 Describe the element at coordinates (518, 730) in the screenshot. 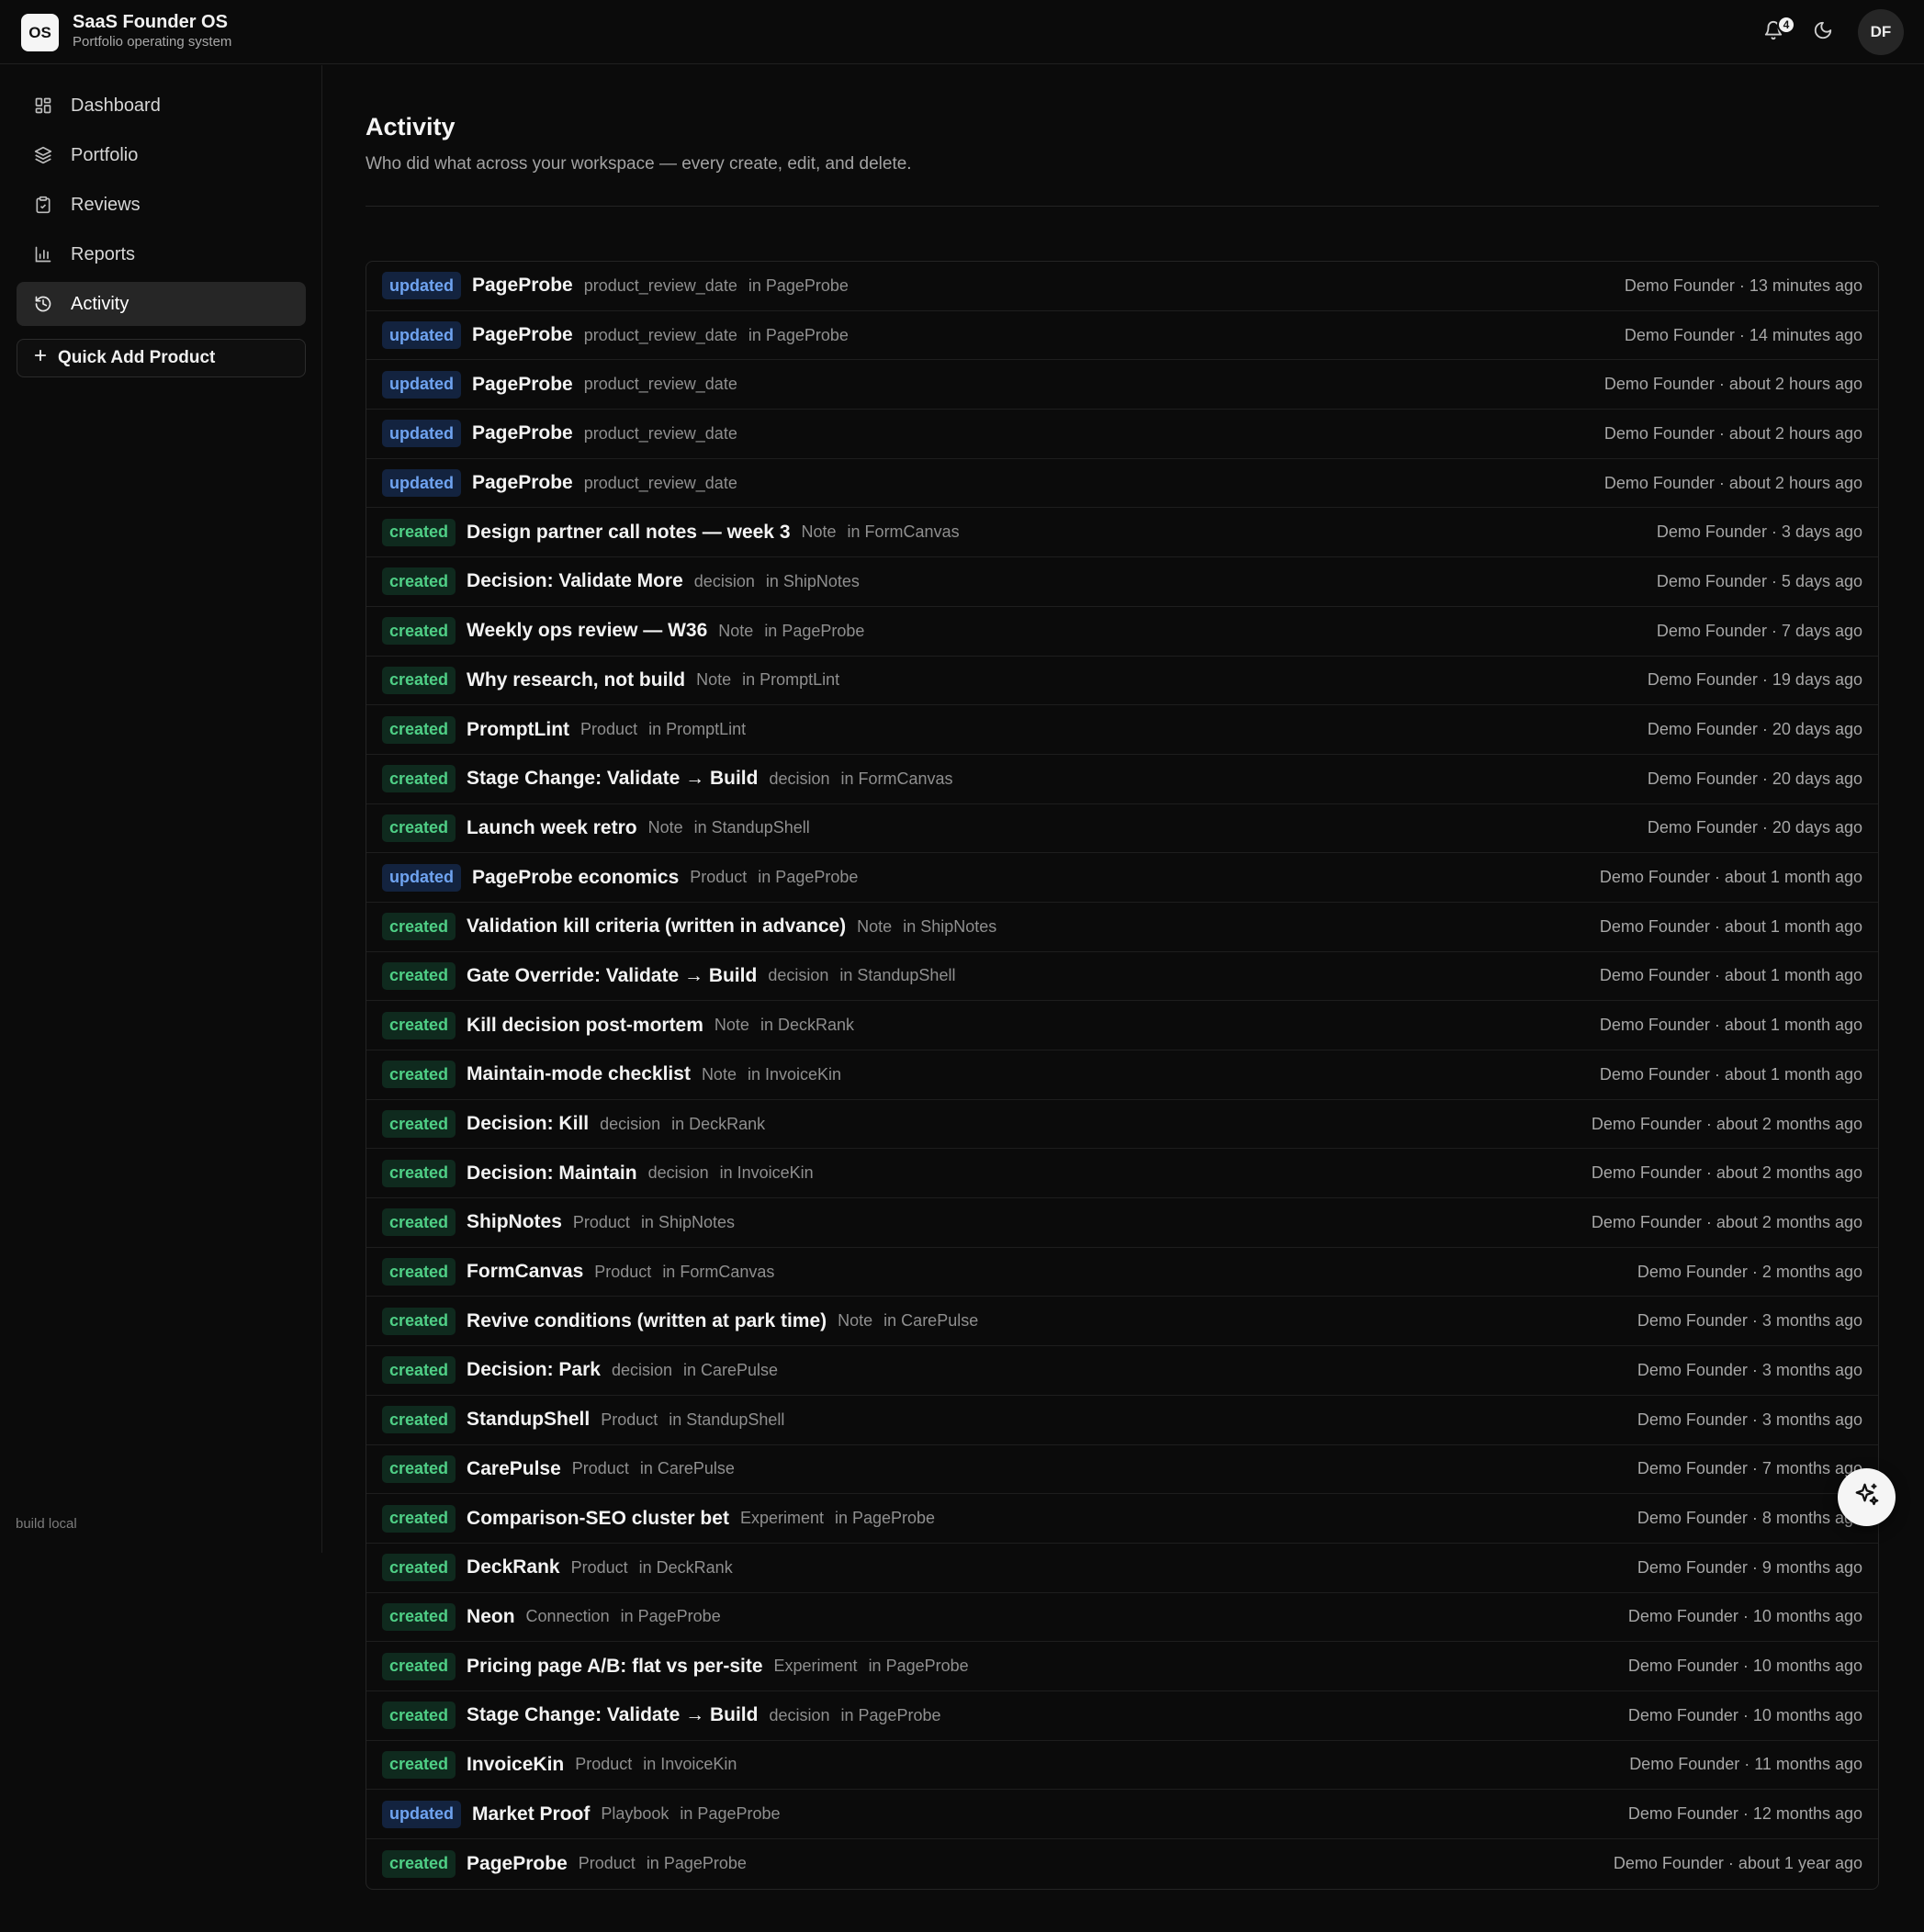

I see `entity-title: PromptLint` at that location.